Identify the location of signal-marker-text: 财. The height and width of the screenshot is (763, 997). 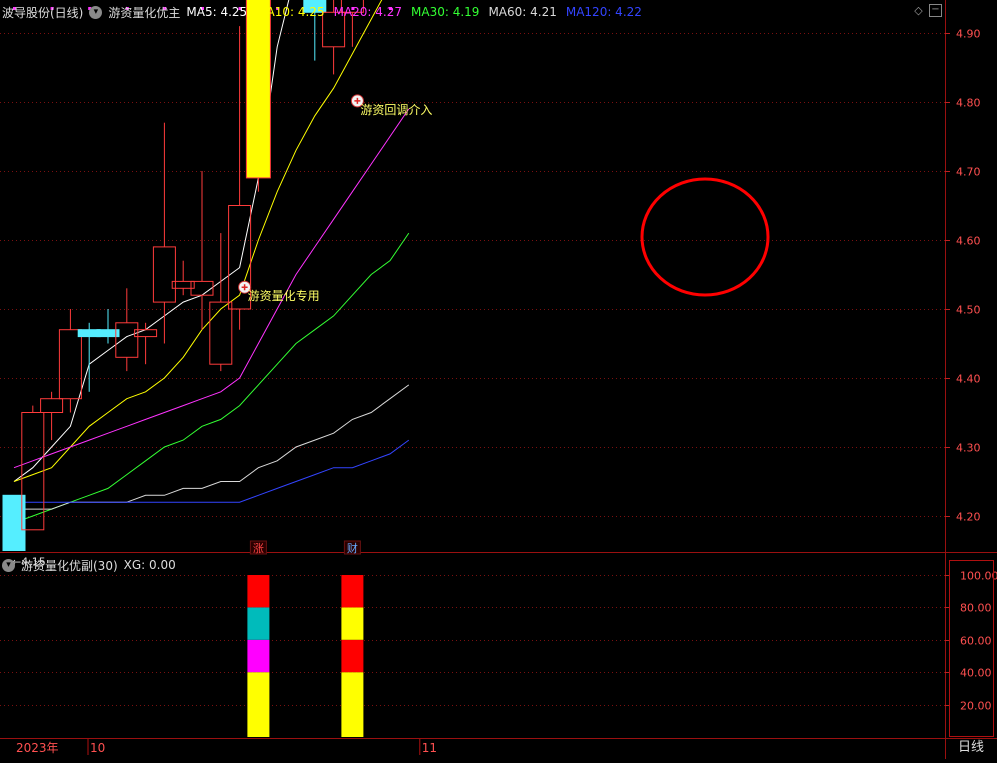
(352, 548).